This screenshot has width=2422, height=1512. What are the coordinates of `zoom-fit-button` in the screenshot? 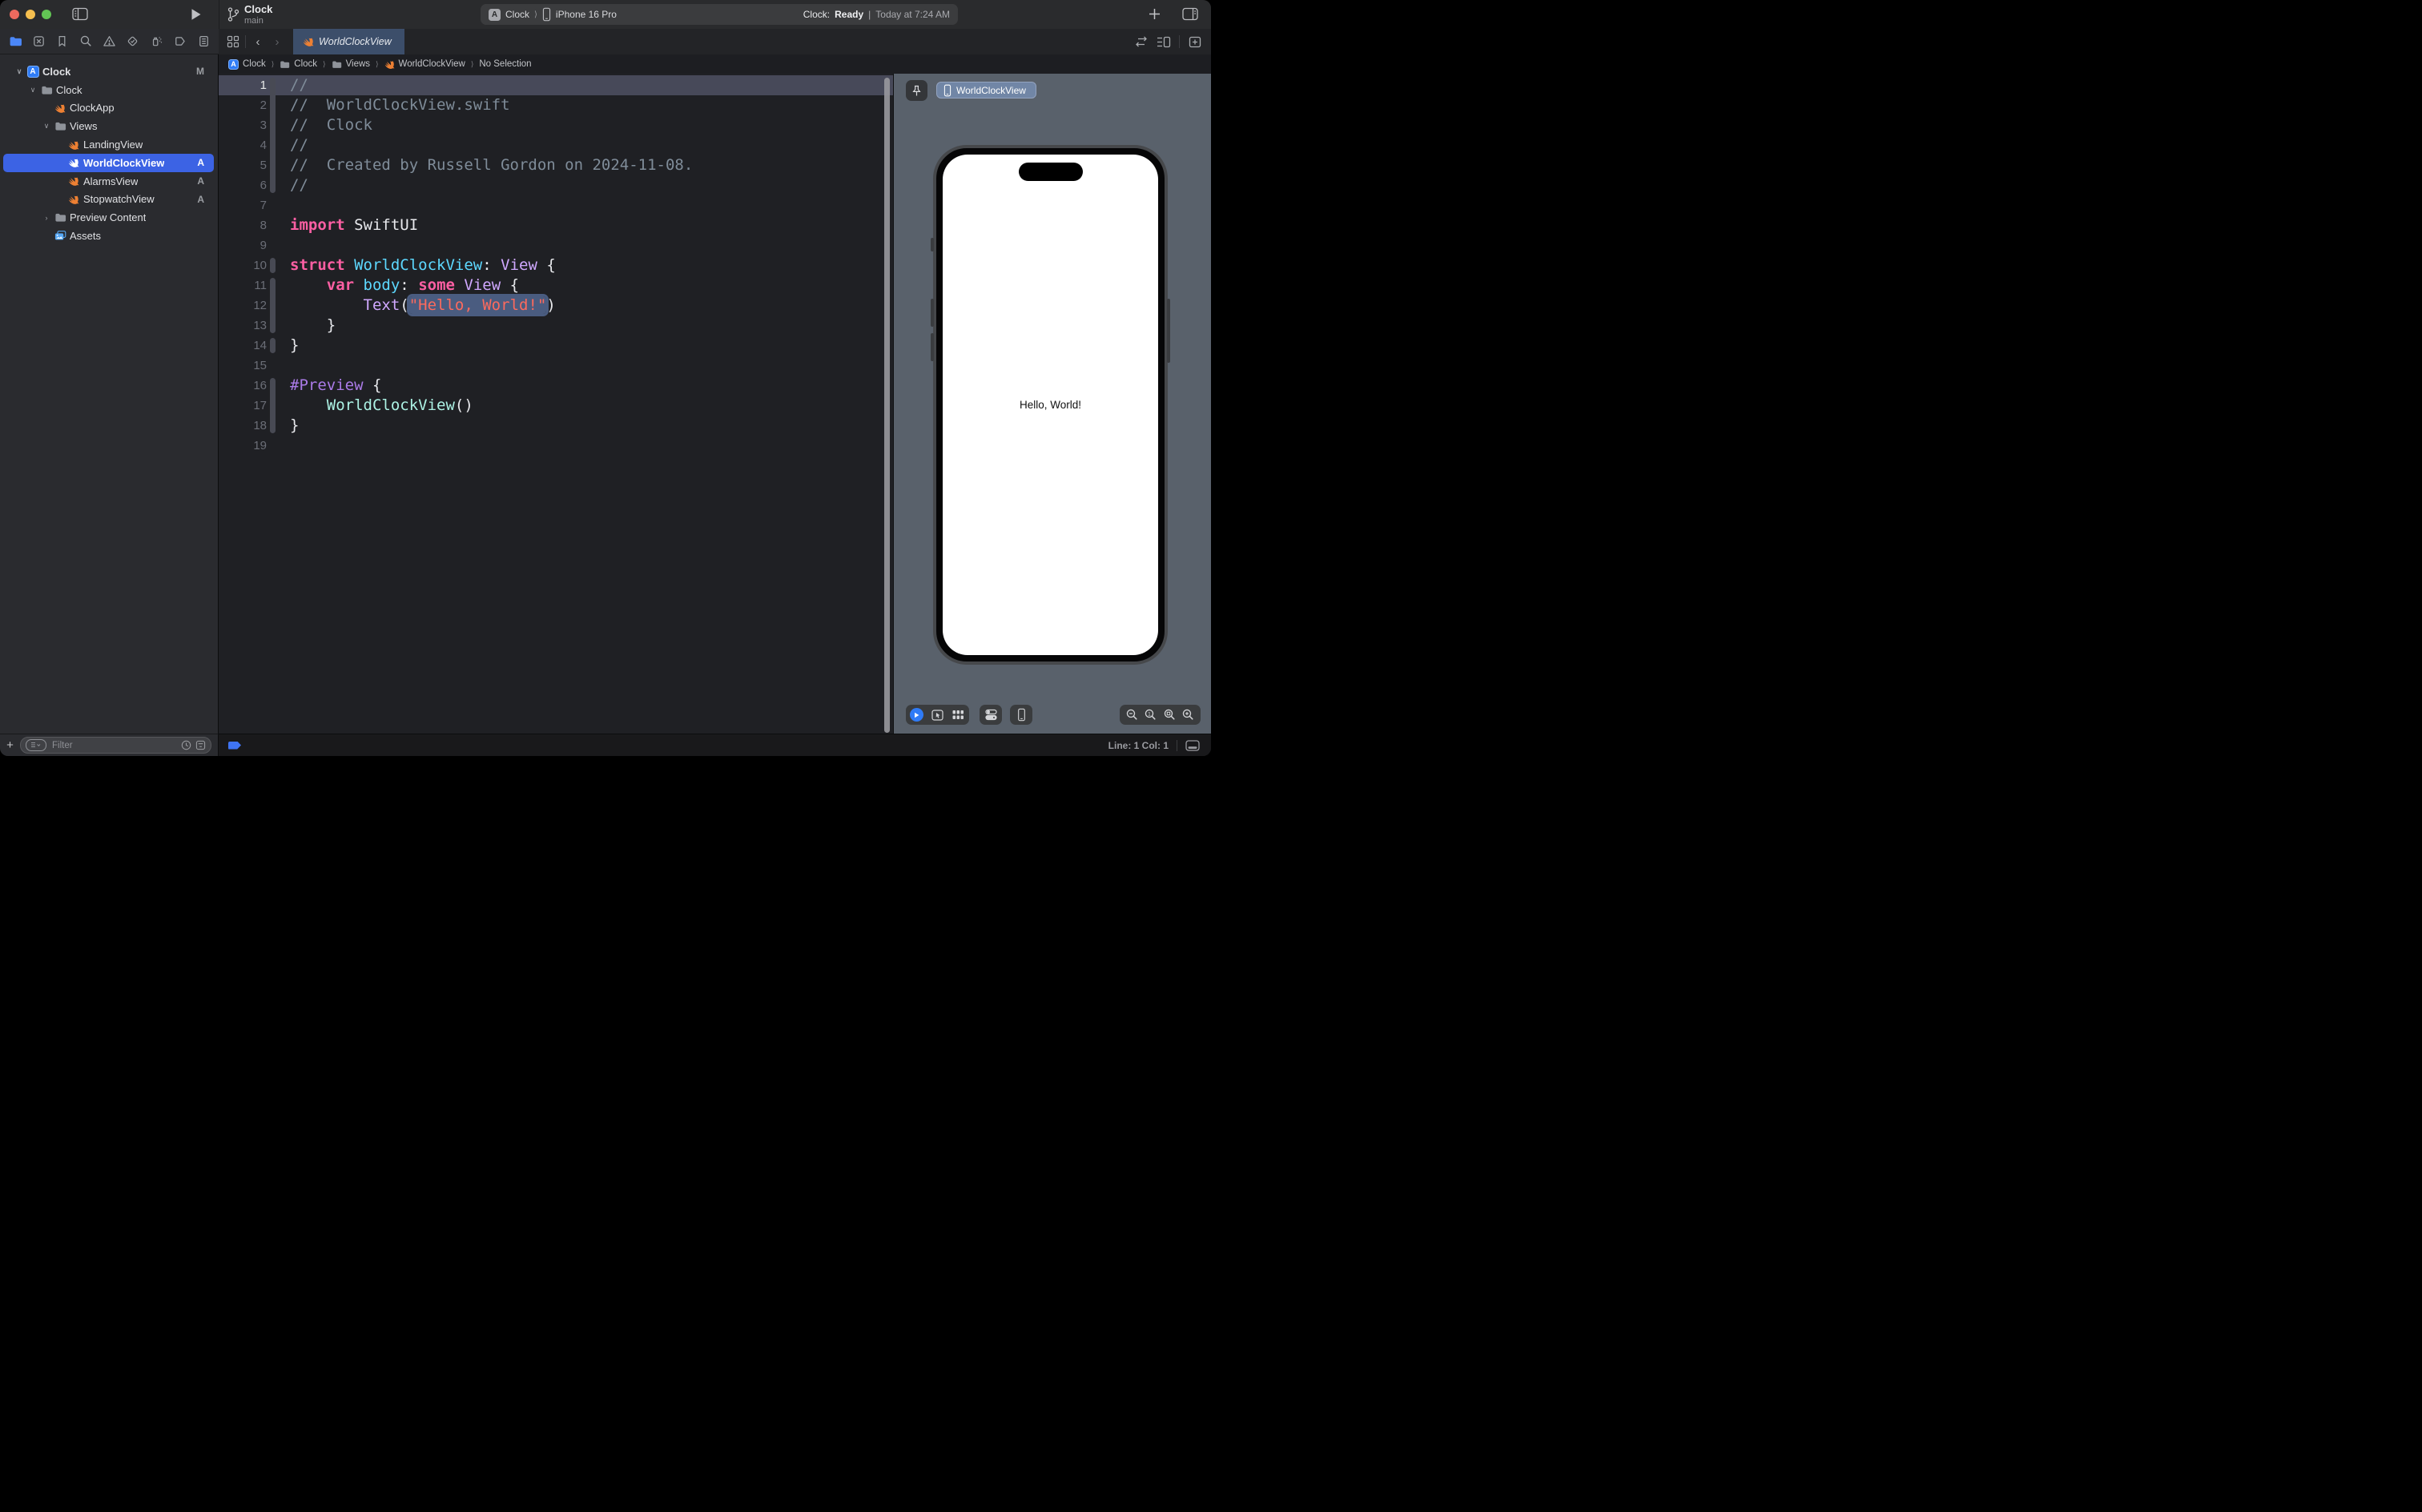 It's located at (1170, 715).